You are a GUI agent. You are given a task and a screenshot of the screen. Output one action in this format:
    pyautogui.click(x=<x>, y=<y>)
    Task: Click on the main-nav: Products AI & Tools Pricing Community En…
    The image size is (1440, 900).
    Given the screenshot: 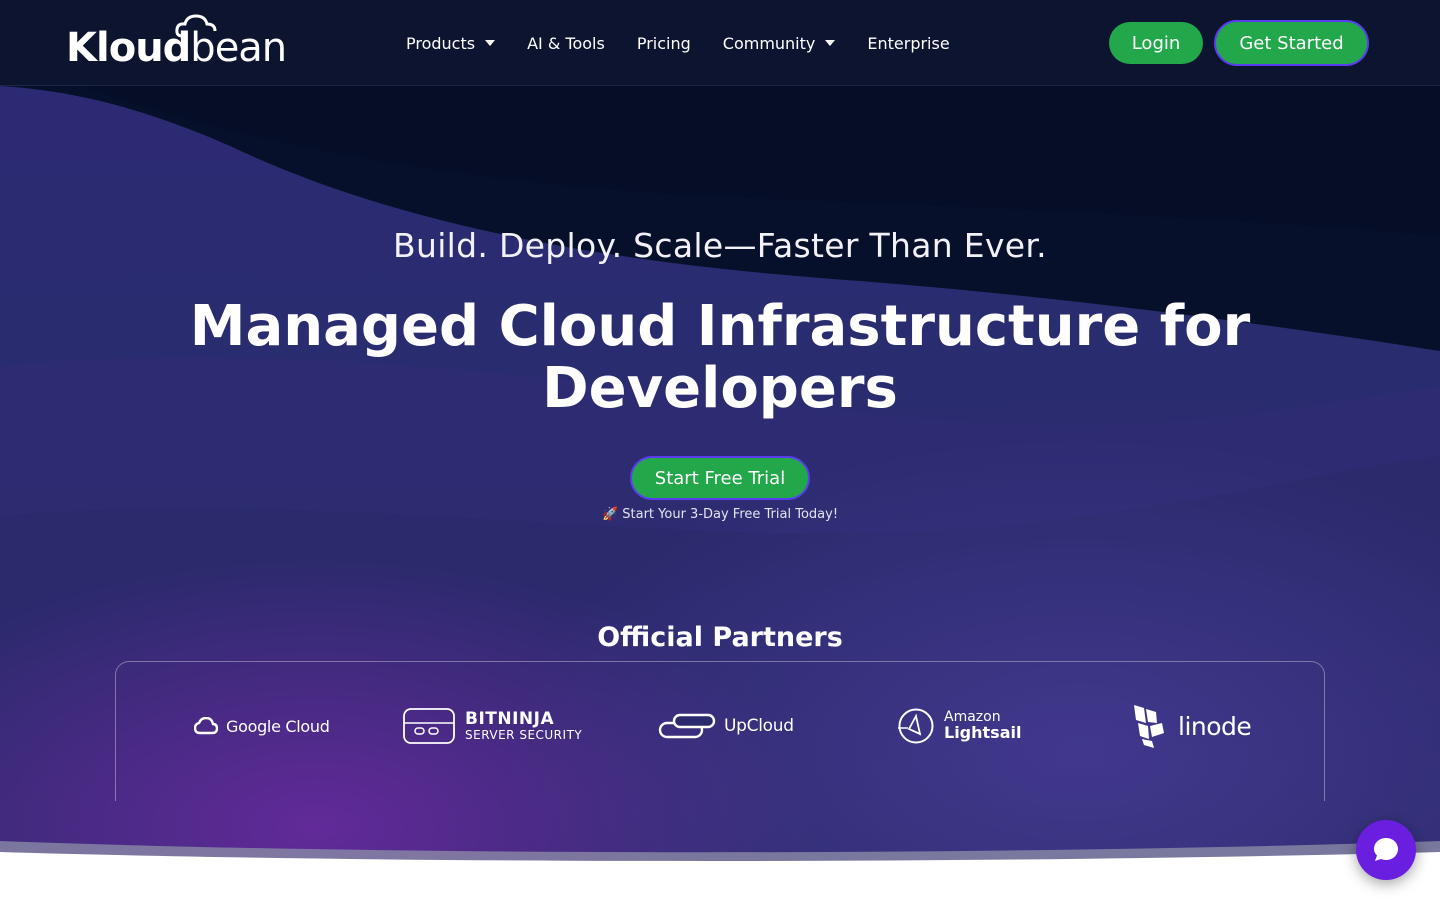 What is the action you would take?
    pyautogui.click(x=694, y=43)
    